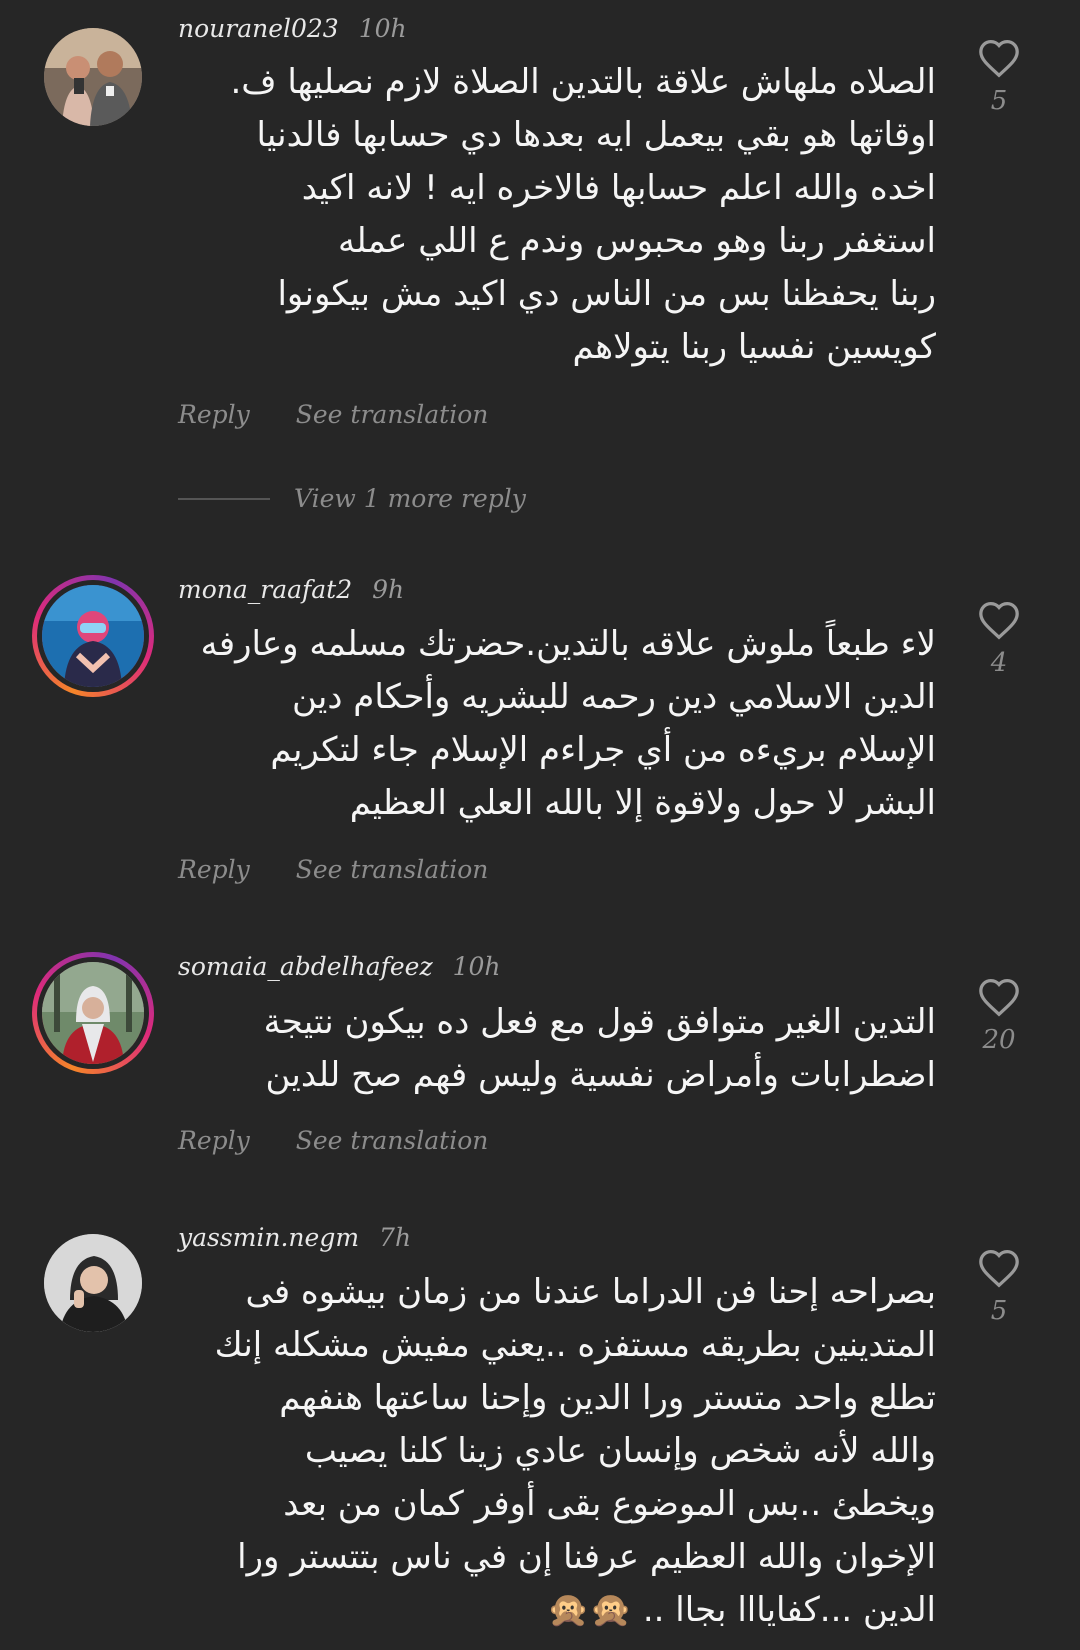 This screenshot has width=1080, height=1650. What do you see at coordinates (410, 498) in the screenshot?
I see `view-more-label: View 1 more reply` at bounding box center [410, 498].